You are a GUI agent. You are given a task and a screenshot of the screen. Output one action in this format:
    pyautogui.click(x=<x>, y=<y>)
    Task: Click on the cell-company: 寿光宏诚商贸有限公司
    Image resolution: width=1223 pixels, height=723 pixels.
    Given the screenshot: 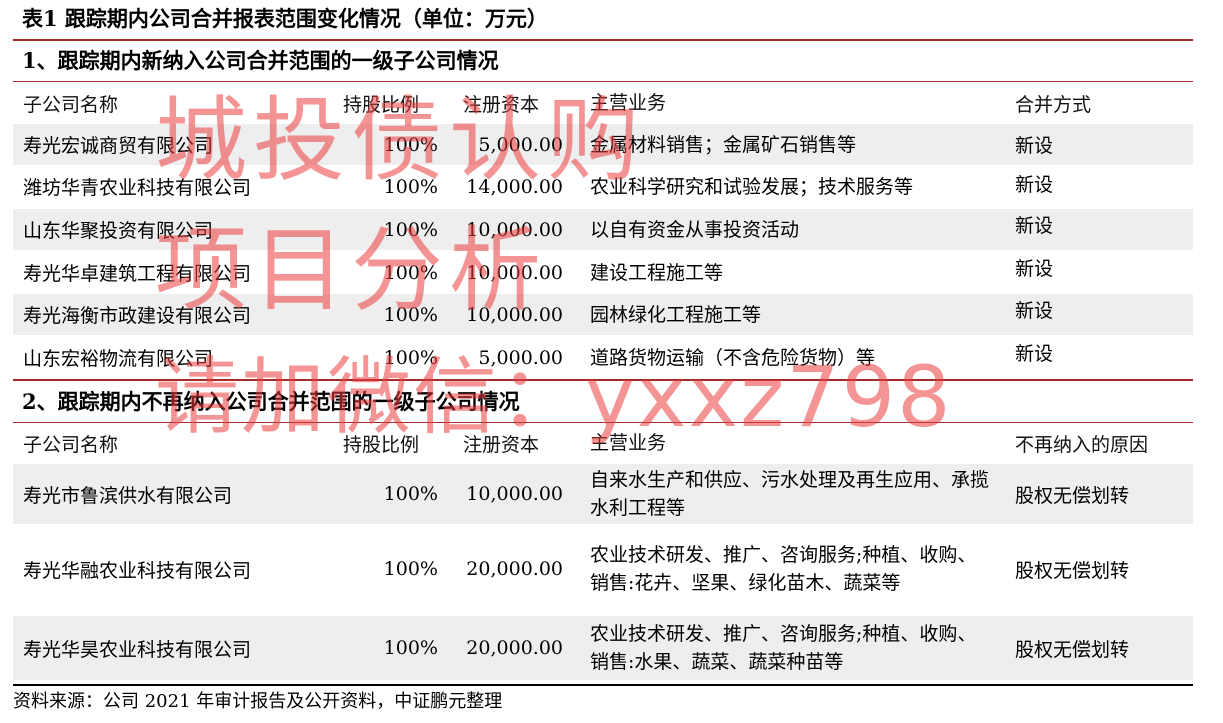 What is the action you would take?
    pyautogui.click(x=118, y=146)
    